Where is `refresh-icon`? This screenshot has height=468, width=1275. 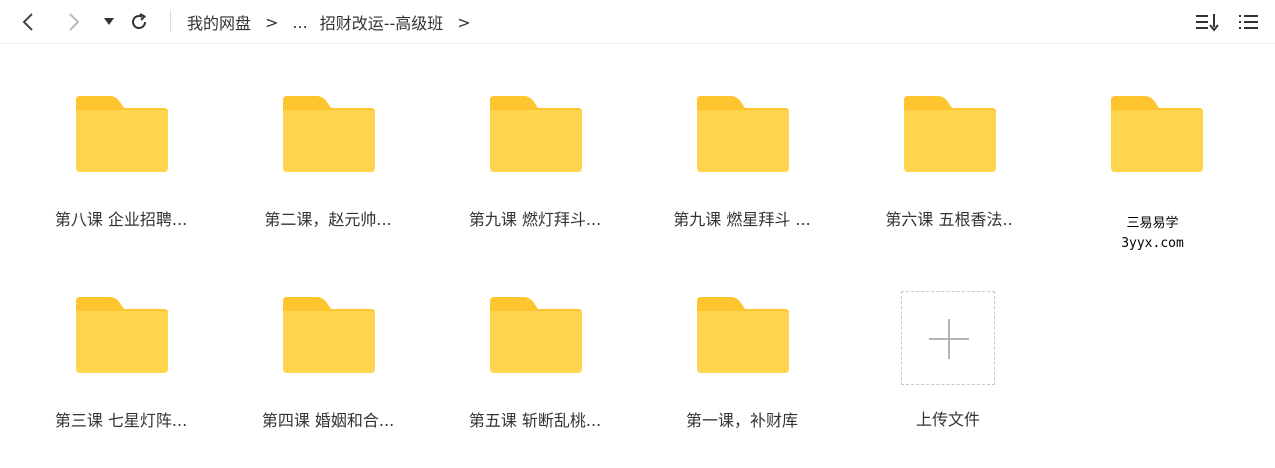 refresh-icon is located at coordinates (139, 21).